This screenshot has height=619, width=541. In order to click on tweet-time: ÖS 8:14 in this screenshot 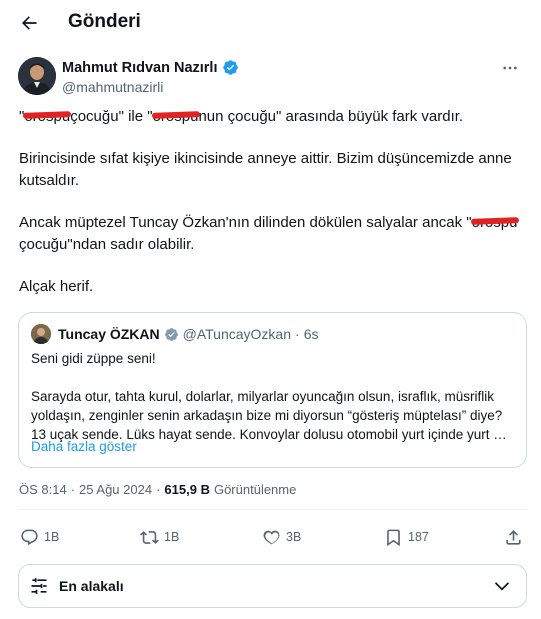, I will do `click(43, 489)`.